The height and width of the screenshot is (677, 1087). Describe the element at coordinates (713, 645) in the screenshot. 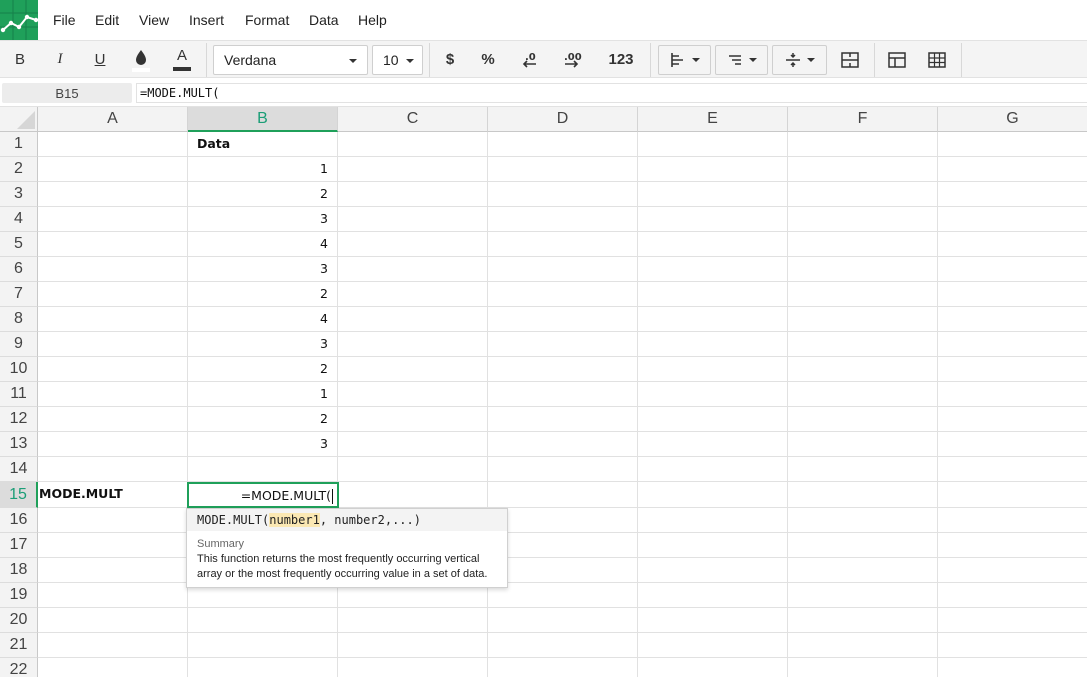

I see `cell-e21` at that location.